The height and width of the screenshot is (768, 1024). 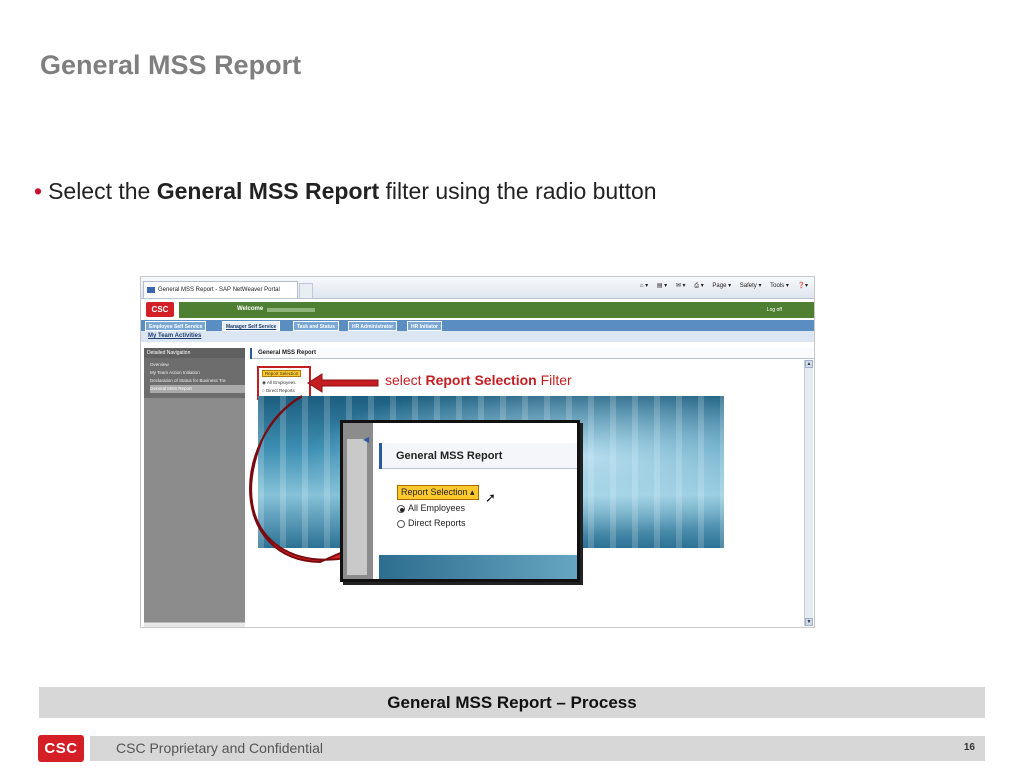 What do you see at coordinates (197, 389) in the screenshot?
I see `nav-item-general-mss-report: General MSS Report` at bounding box center [197, 389].